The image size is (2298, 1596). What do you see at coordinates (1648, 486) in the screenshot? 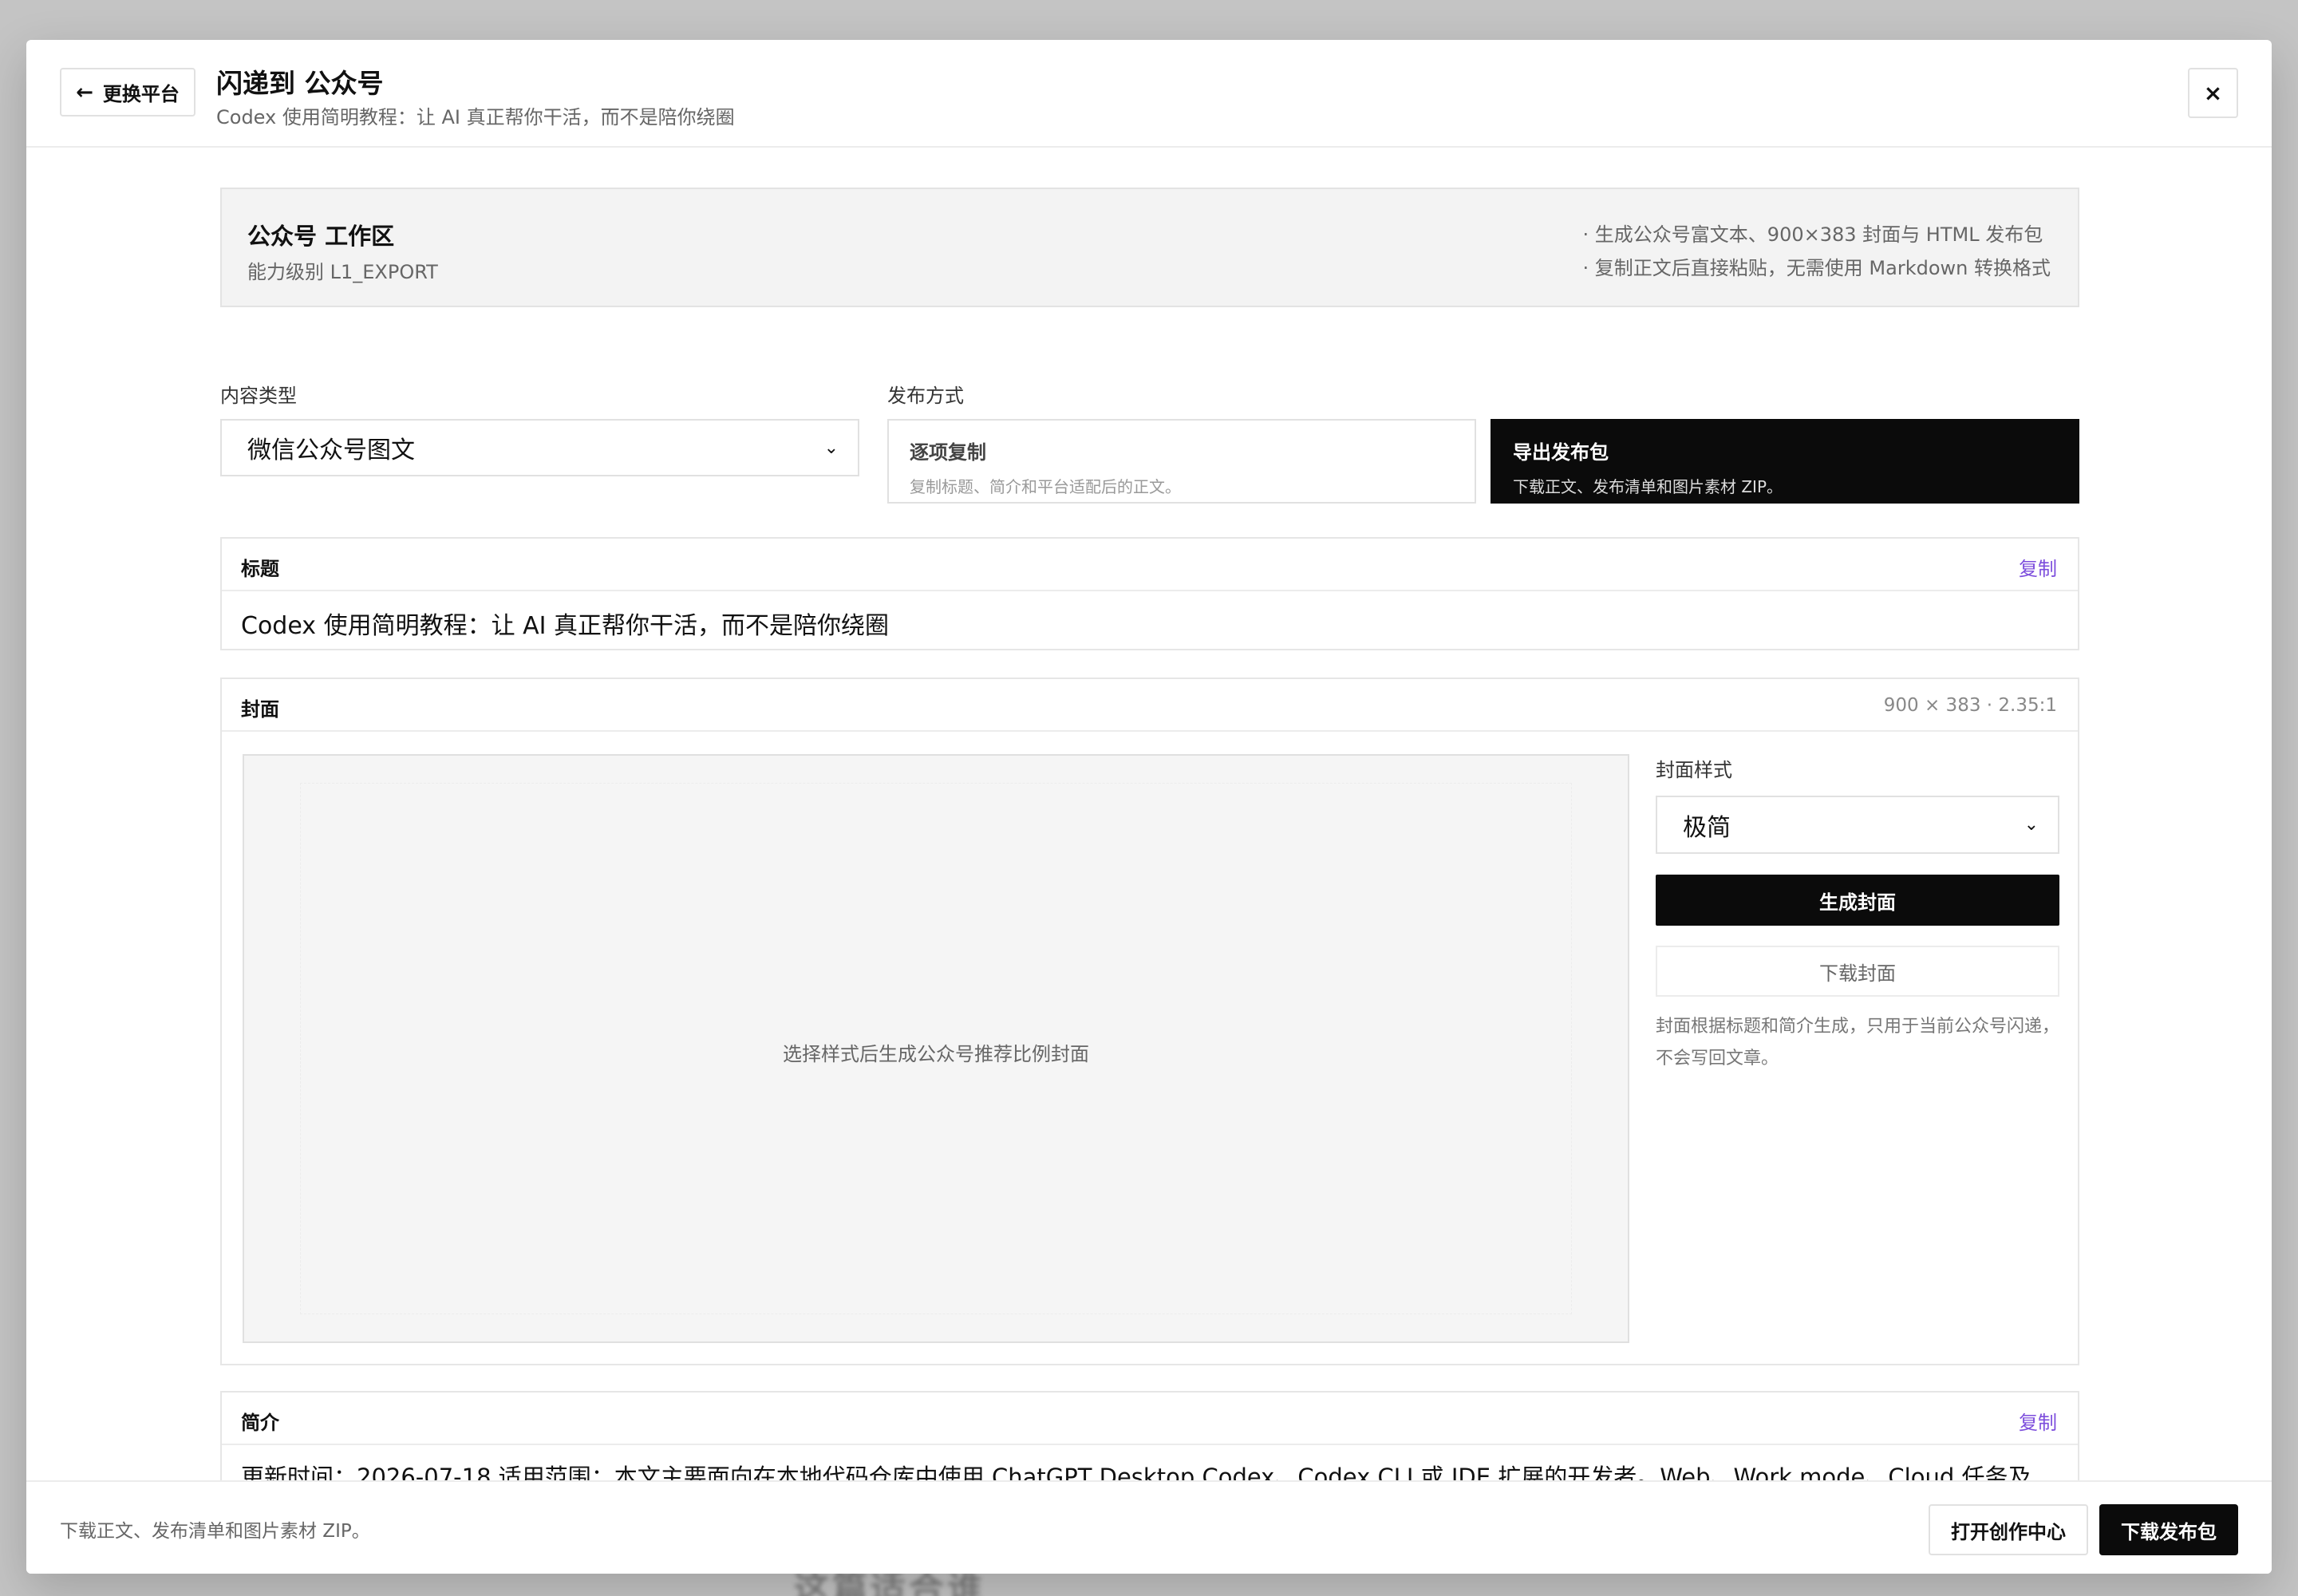
I see `mode-description: 下载正文、发布清单和图片素材 ZIP。` at bounding box center [1648, 486].